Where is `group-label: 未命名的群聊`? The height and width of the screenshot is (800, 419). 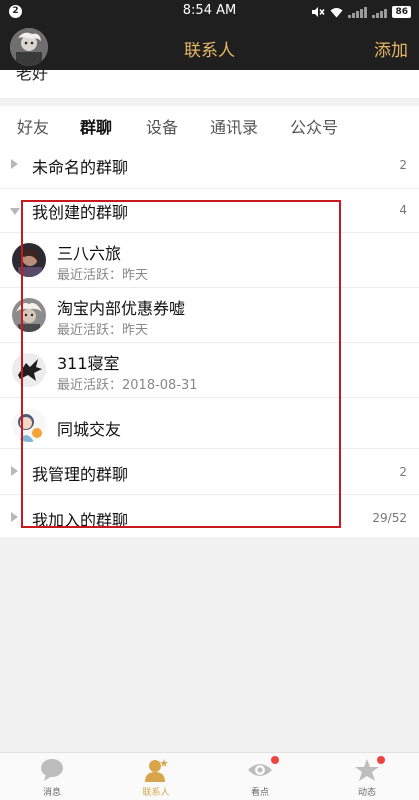
group-label: 未命名的群聊 is located at coordinates (80, 167).